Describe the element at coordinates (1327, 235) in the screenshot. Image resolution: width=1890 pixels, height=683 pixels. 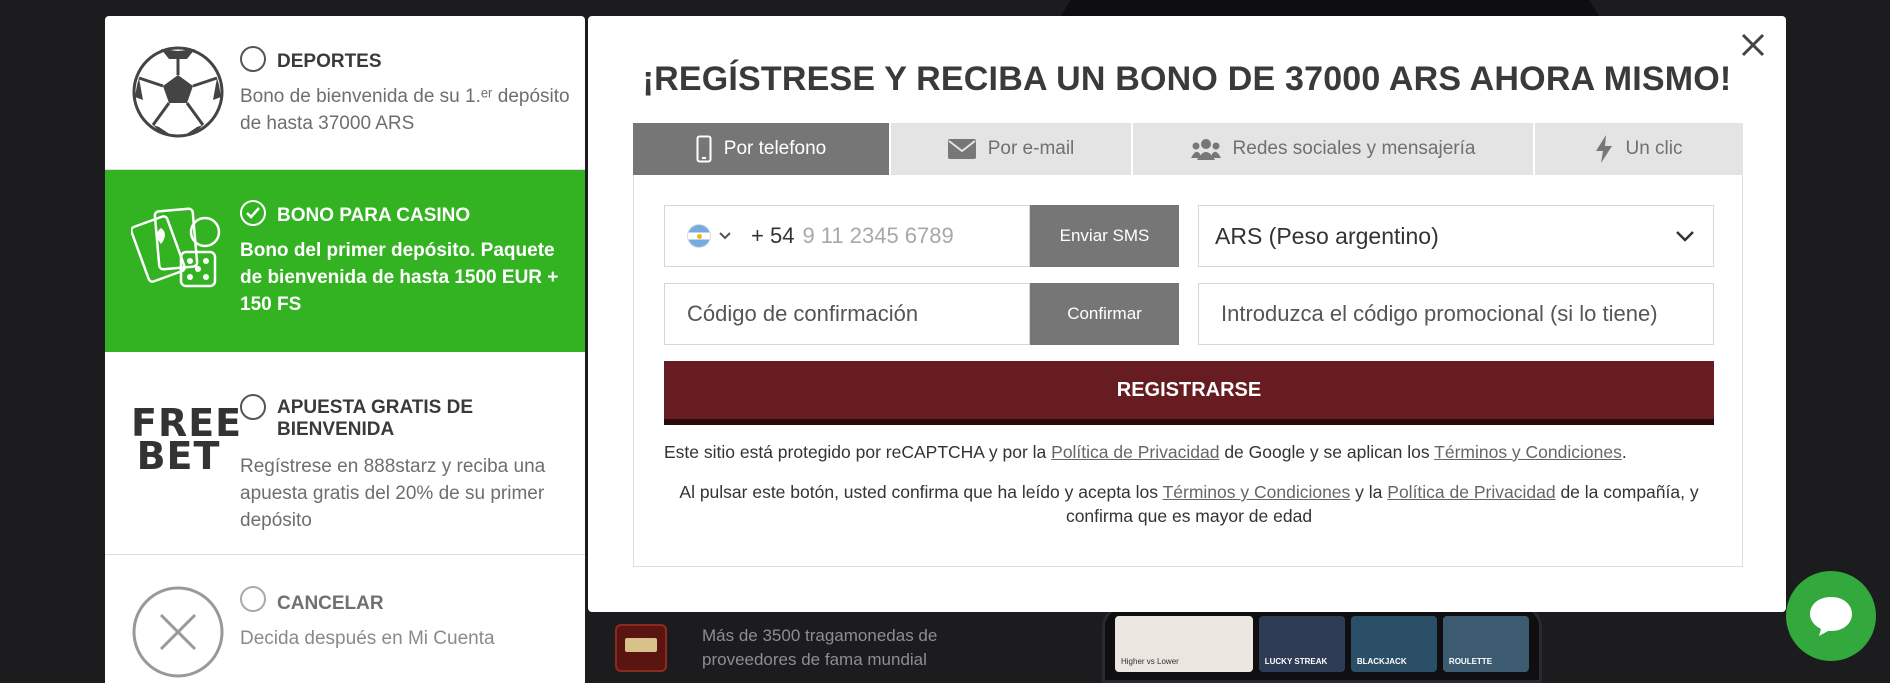
I see `currency-value: ARS (Peso argentino)` at that location.